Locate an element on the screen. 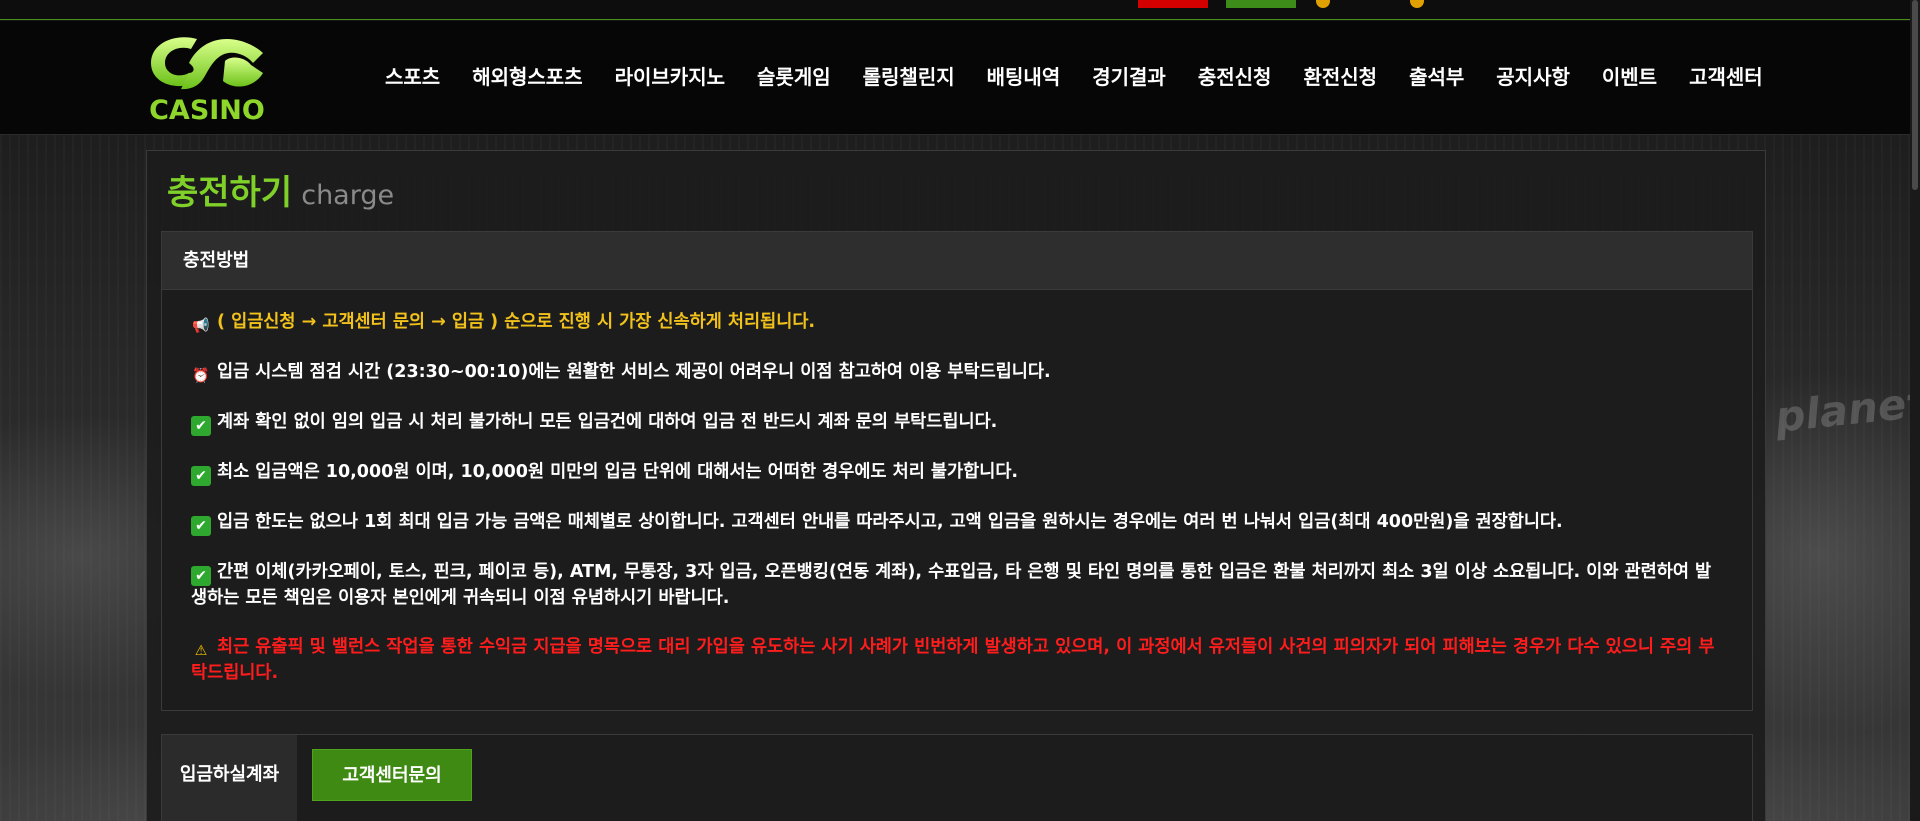 The width and height of the screenshot is (1920, 821). top-strip is located at coordinates (960, 10).